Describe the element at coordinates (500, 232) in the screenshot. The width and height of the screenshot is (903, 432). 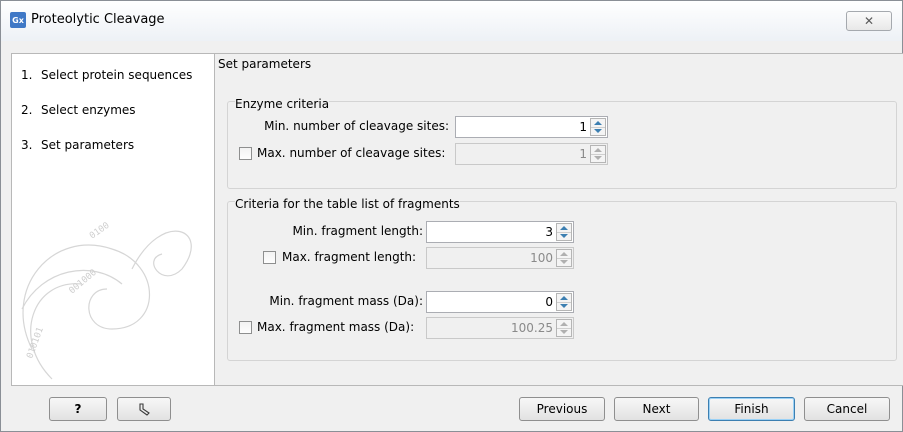
I see `min-fragment-length-spinner: 3` at that location.